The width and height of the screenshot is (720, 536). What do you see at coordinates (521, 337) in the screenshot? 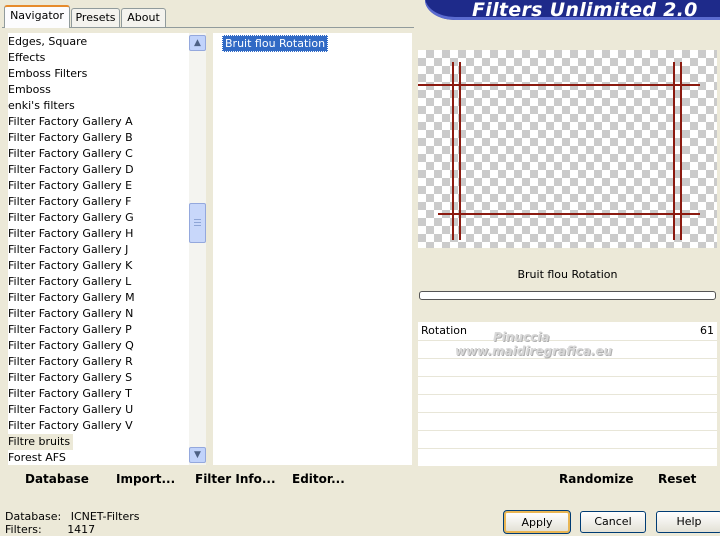
I see `watermark-line1: Pinuccia` at bounding box center [521, 337].